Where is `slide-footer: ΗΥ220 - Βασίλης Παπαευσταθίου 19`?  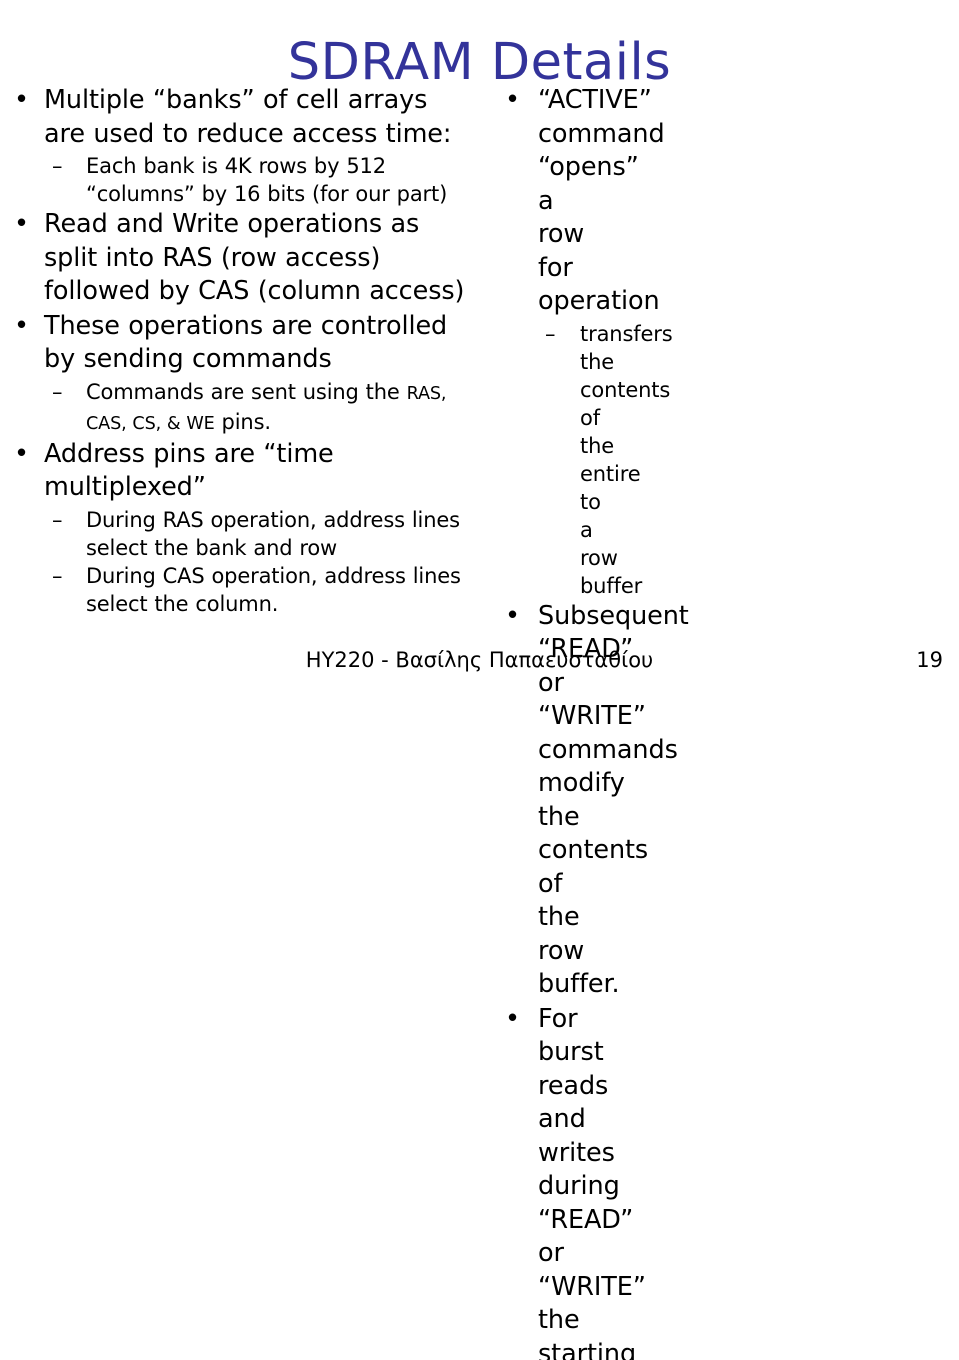
slide-footer: ΗΥ220 - Βασίλης Παπαευσταθίου 19 is located at coordinates (479, 661).